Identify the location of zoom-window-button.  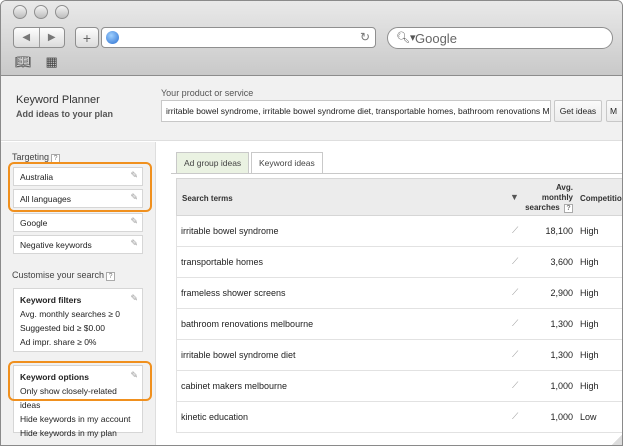
(62, 12).